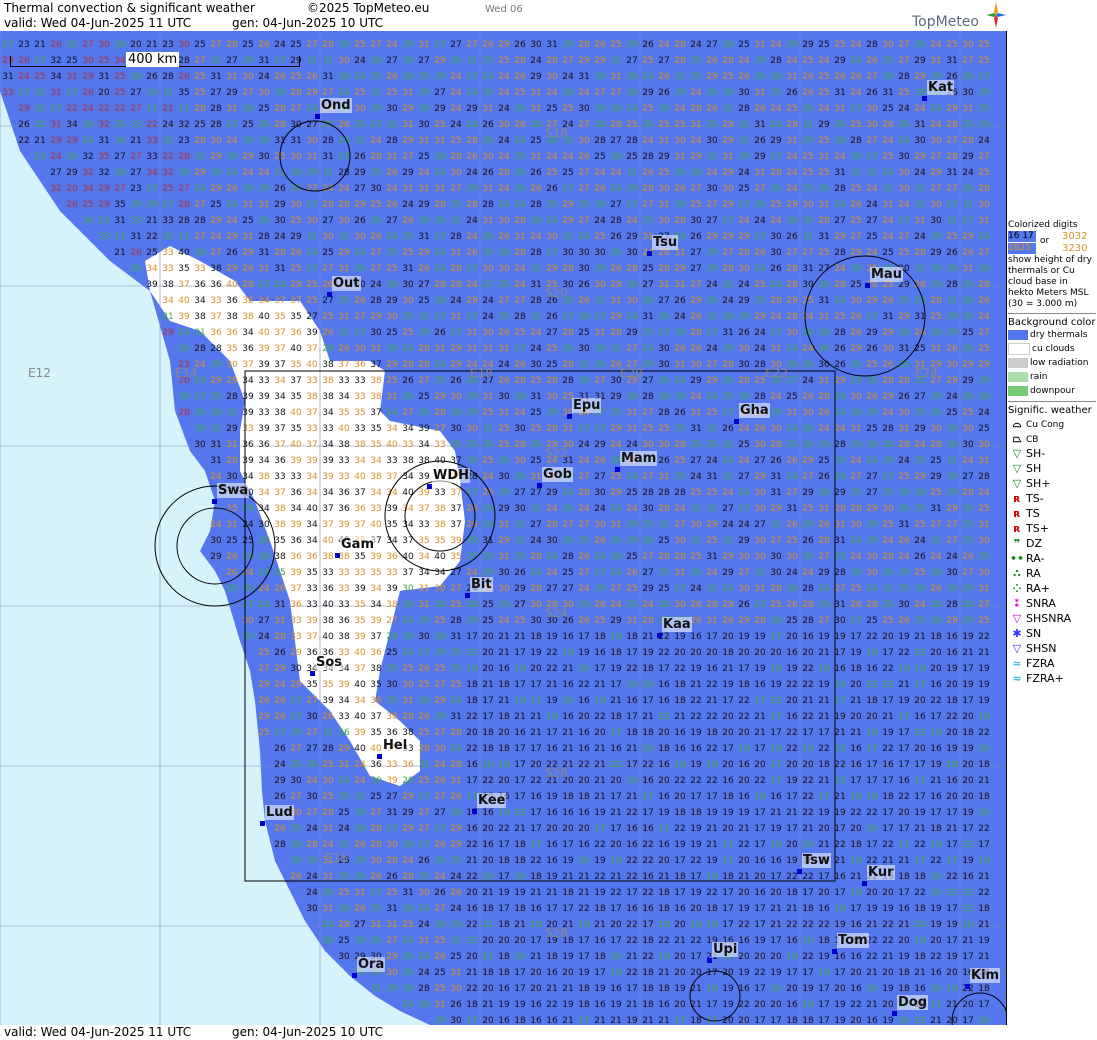 This screenshot has height=1040, width=1097. Describe the element at coordinates (1052, 648) in the screenshot. I see `legend-sig-item: ▽ SHSN` at that location.